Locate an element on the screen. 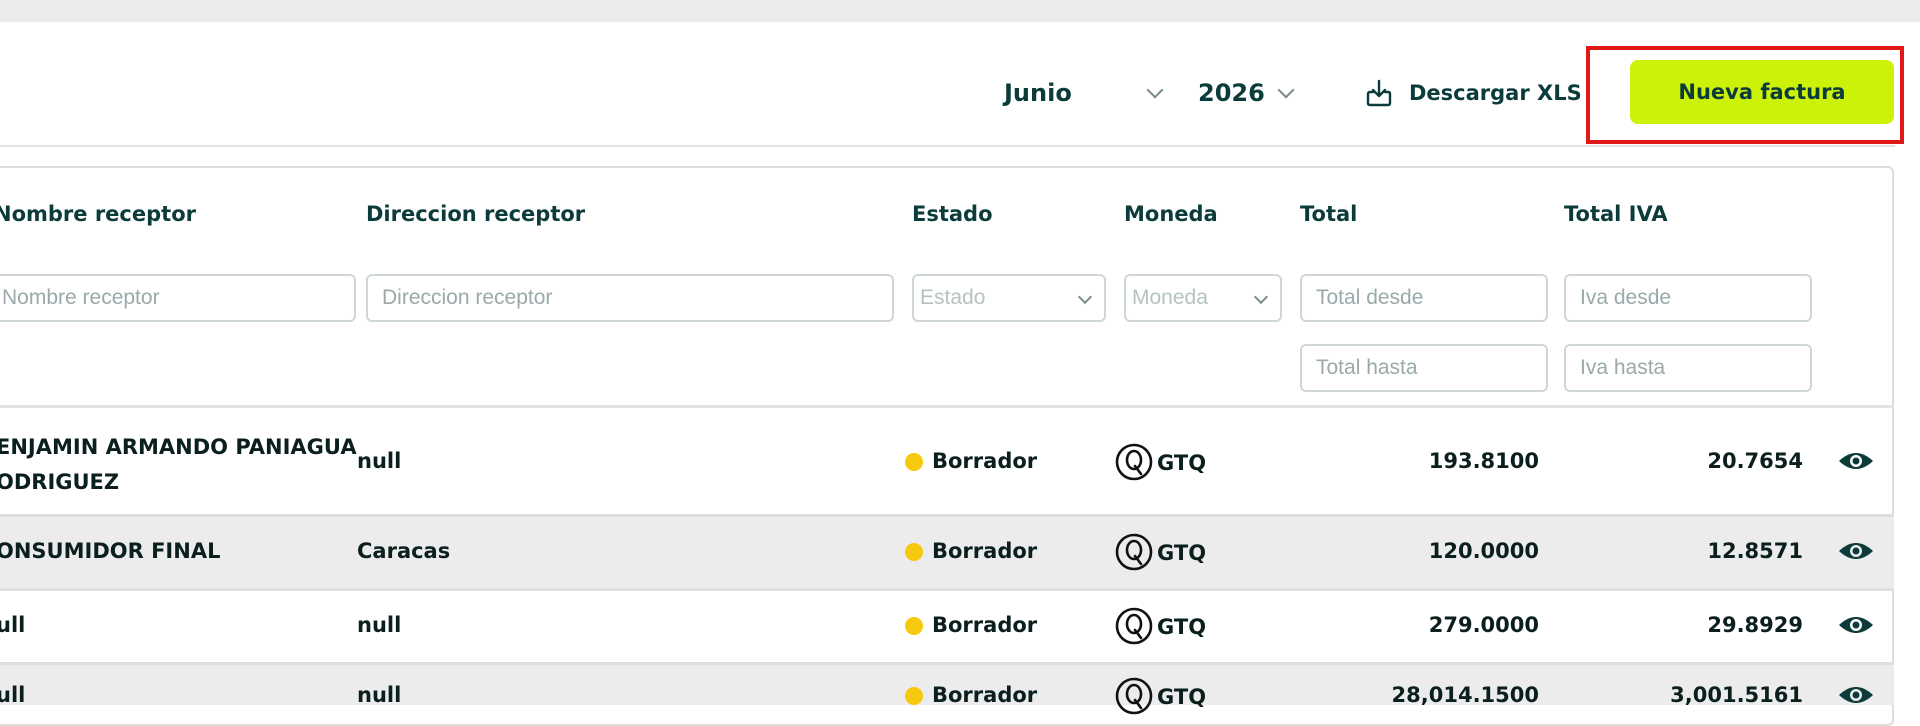  iva-from-filter is located at coordinates (1688, 298).